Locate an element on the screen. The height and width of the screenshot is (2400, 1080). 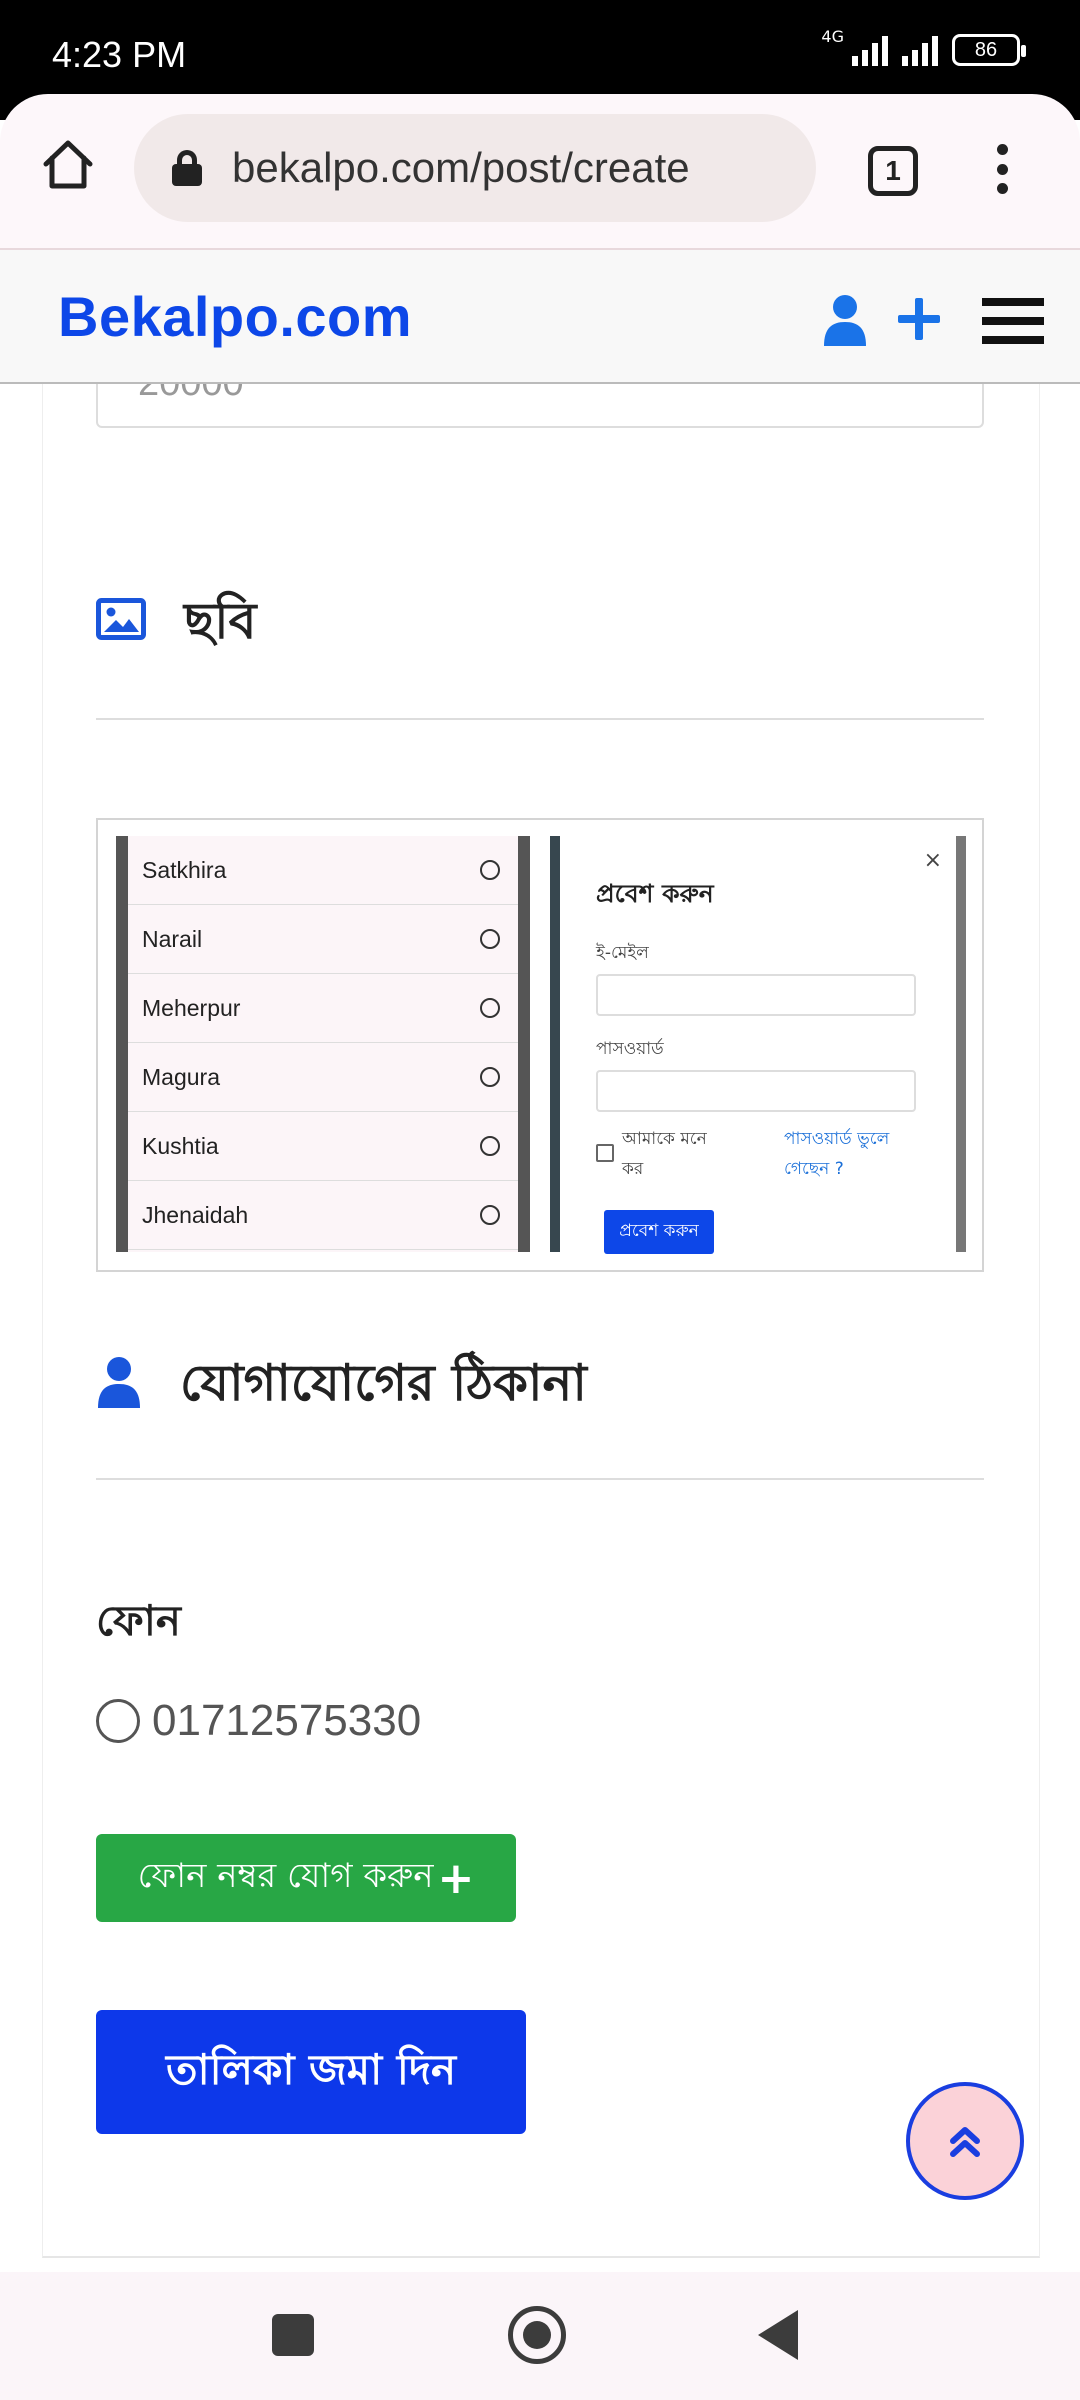
add-phone-button: ফোন নম্বর যোগ করুন + is located at coordinates (306, 1878).